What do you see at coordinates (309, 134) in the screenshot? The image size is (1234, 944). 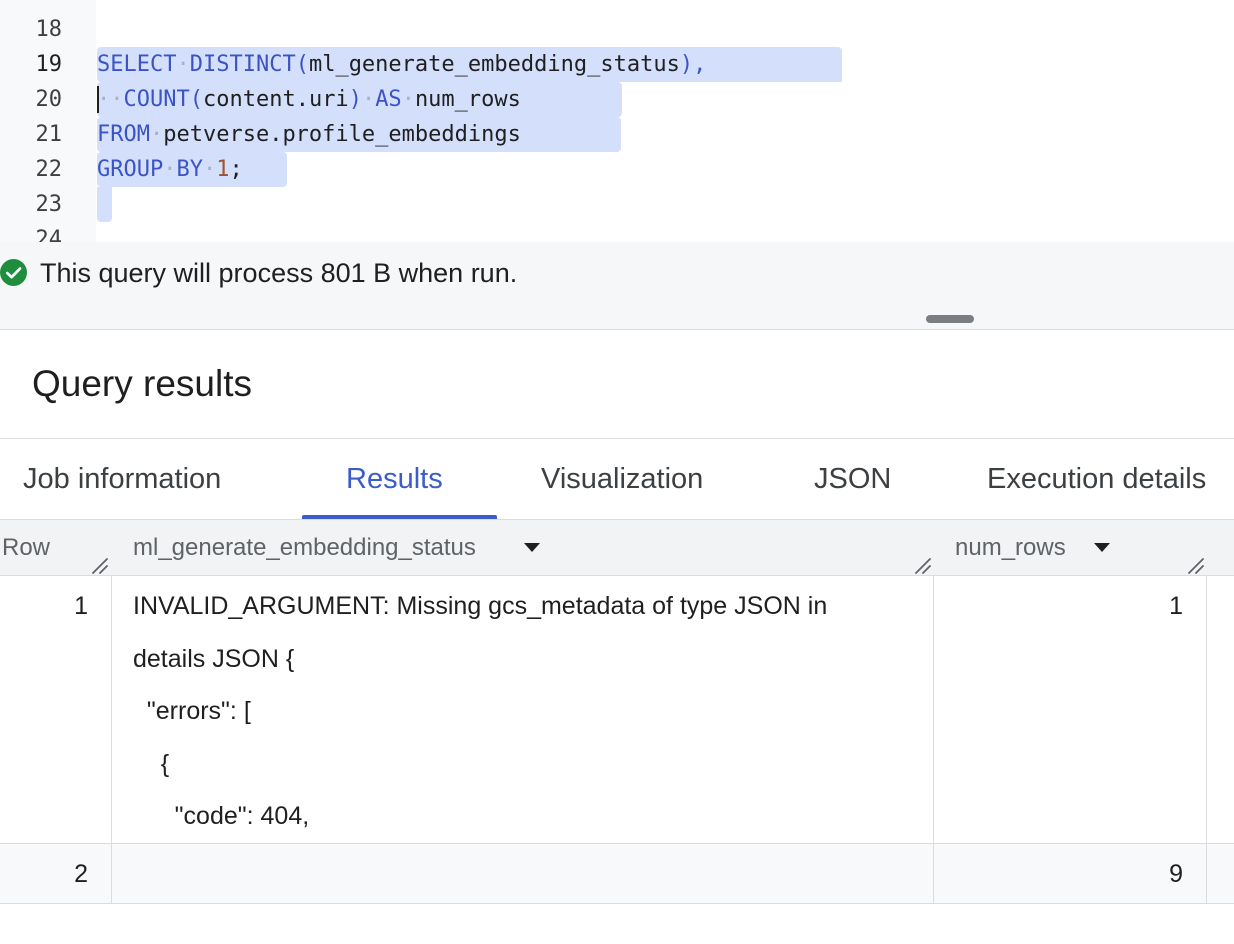 I see `code-text: FROM·petverse.profile_embeddings` at bounding box center [309, 134].